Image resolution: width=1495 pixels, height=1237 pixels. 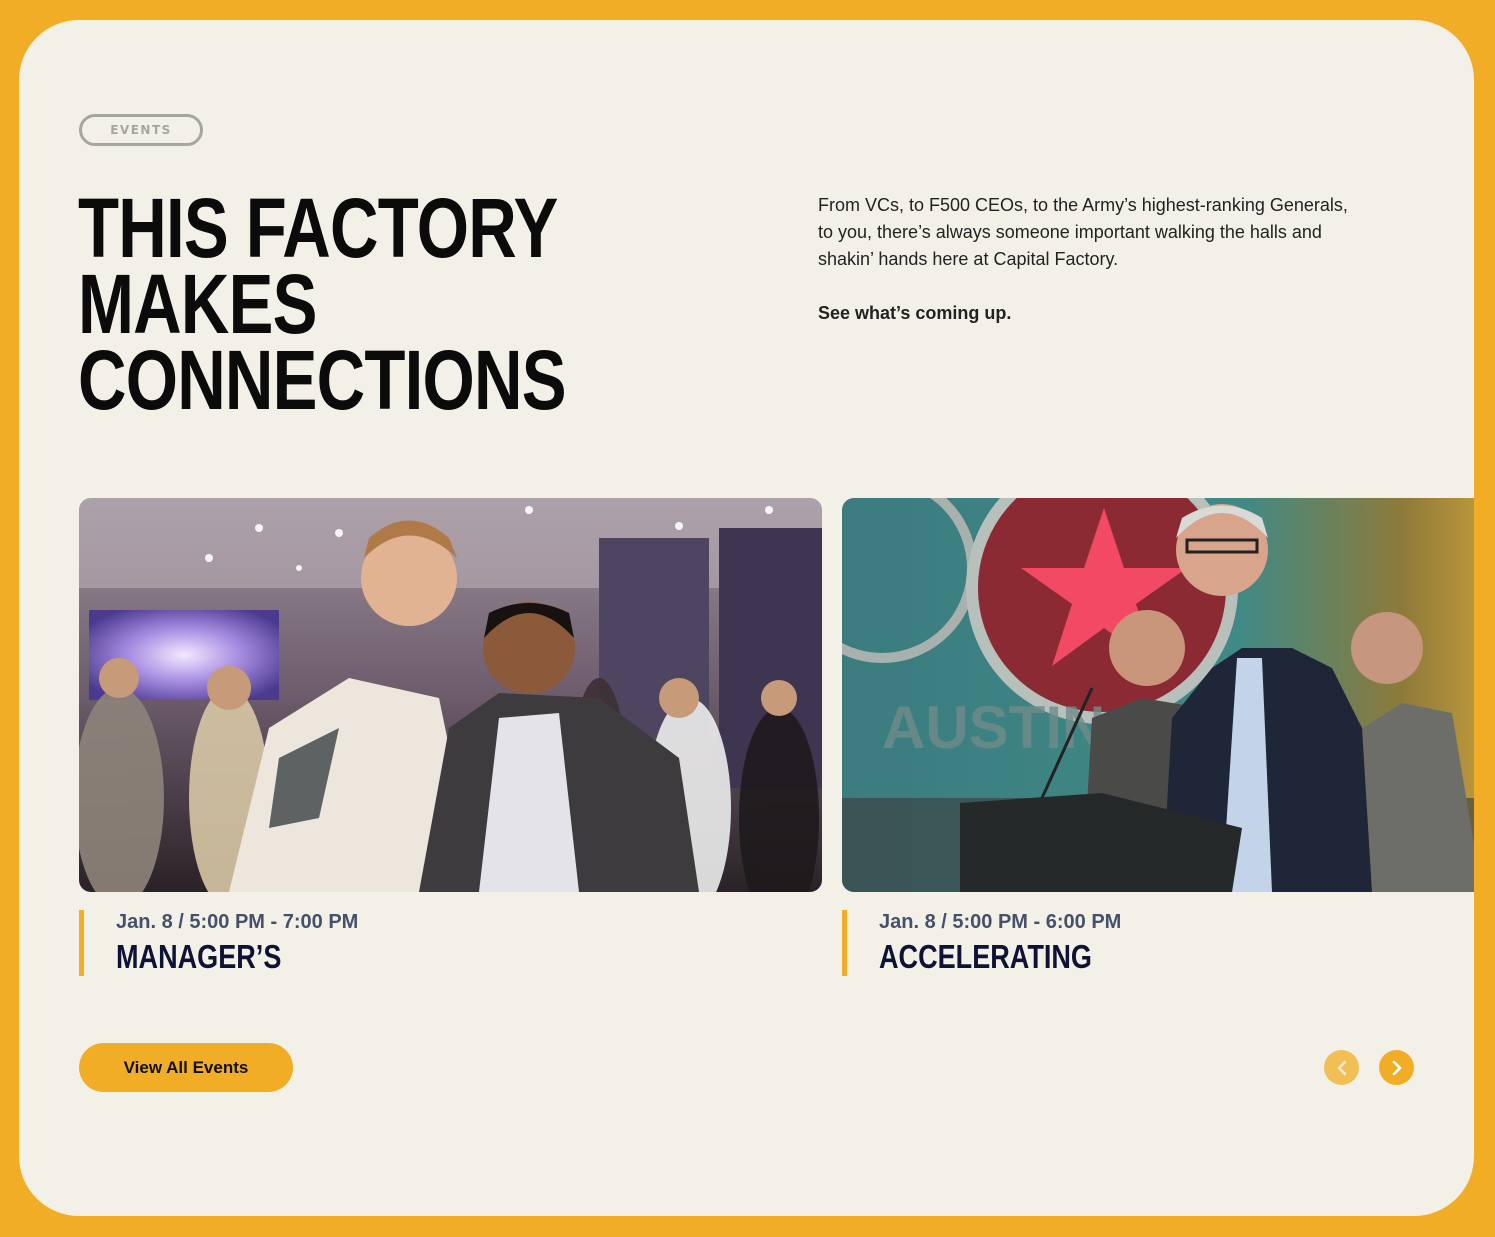 I want to click on event-date: Jan. 8 / 5:00 PM - 6:00 PM, so click(x=1000, y=922).